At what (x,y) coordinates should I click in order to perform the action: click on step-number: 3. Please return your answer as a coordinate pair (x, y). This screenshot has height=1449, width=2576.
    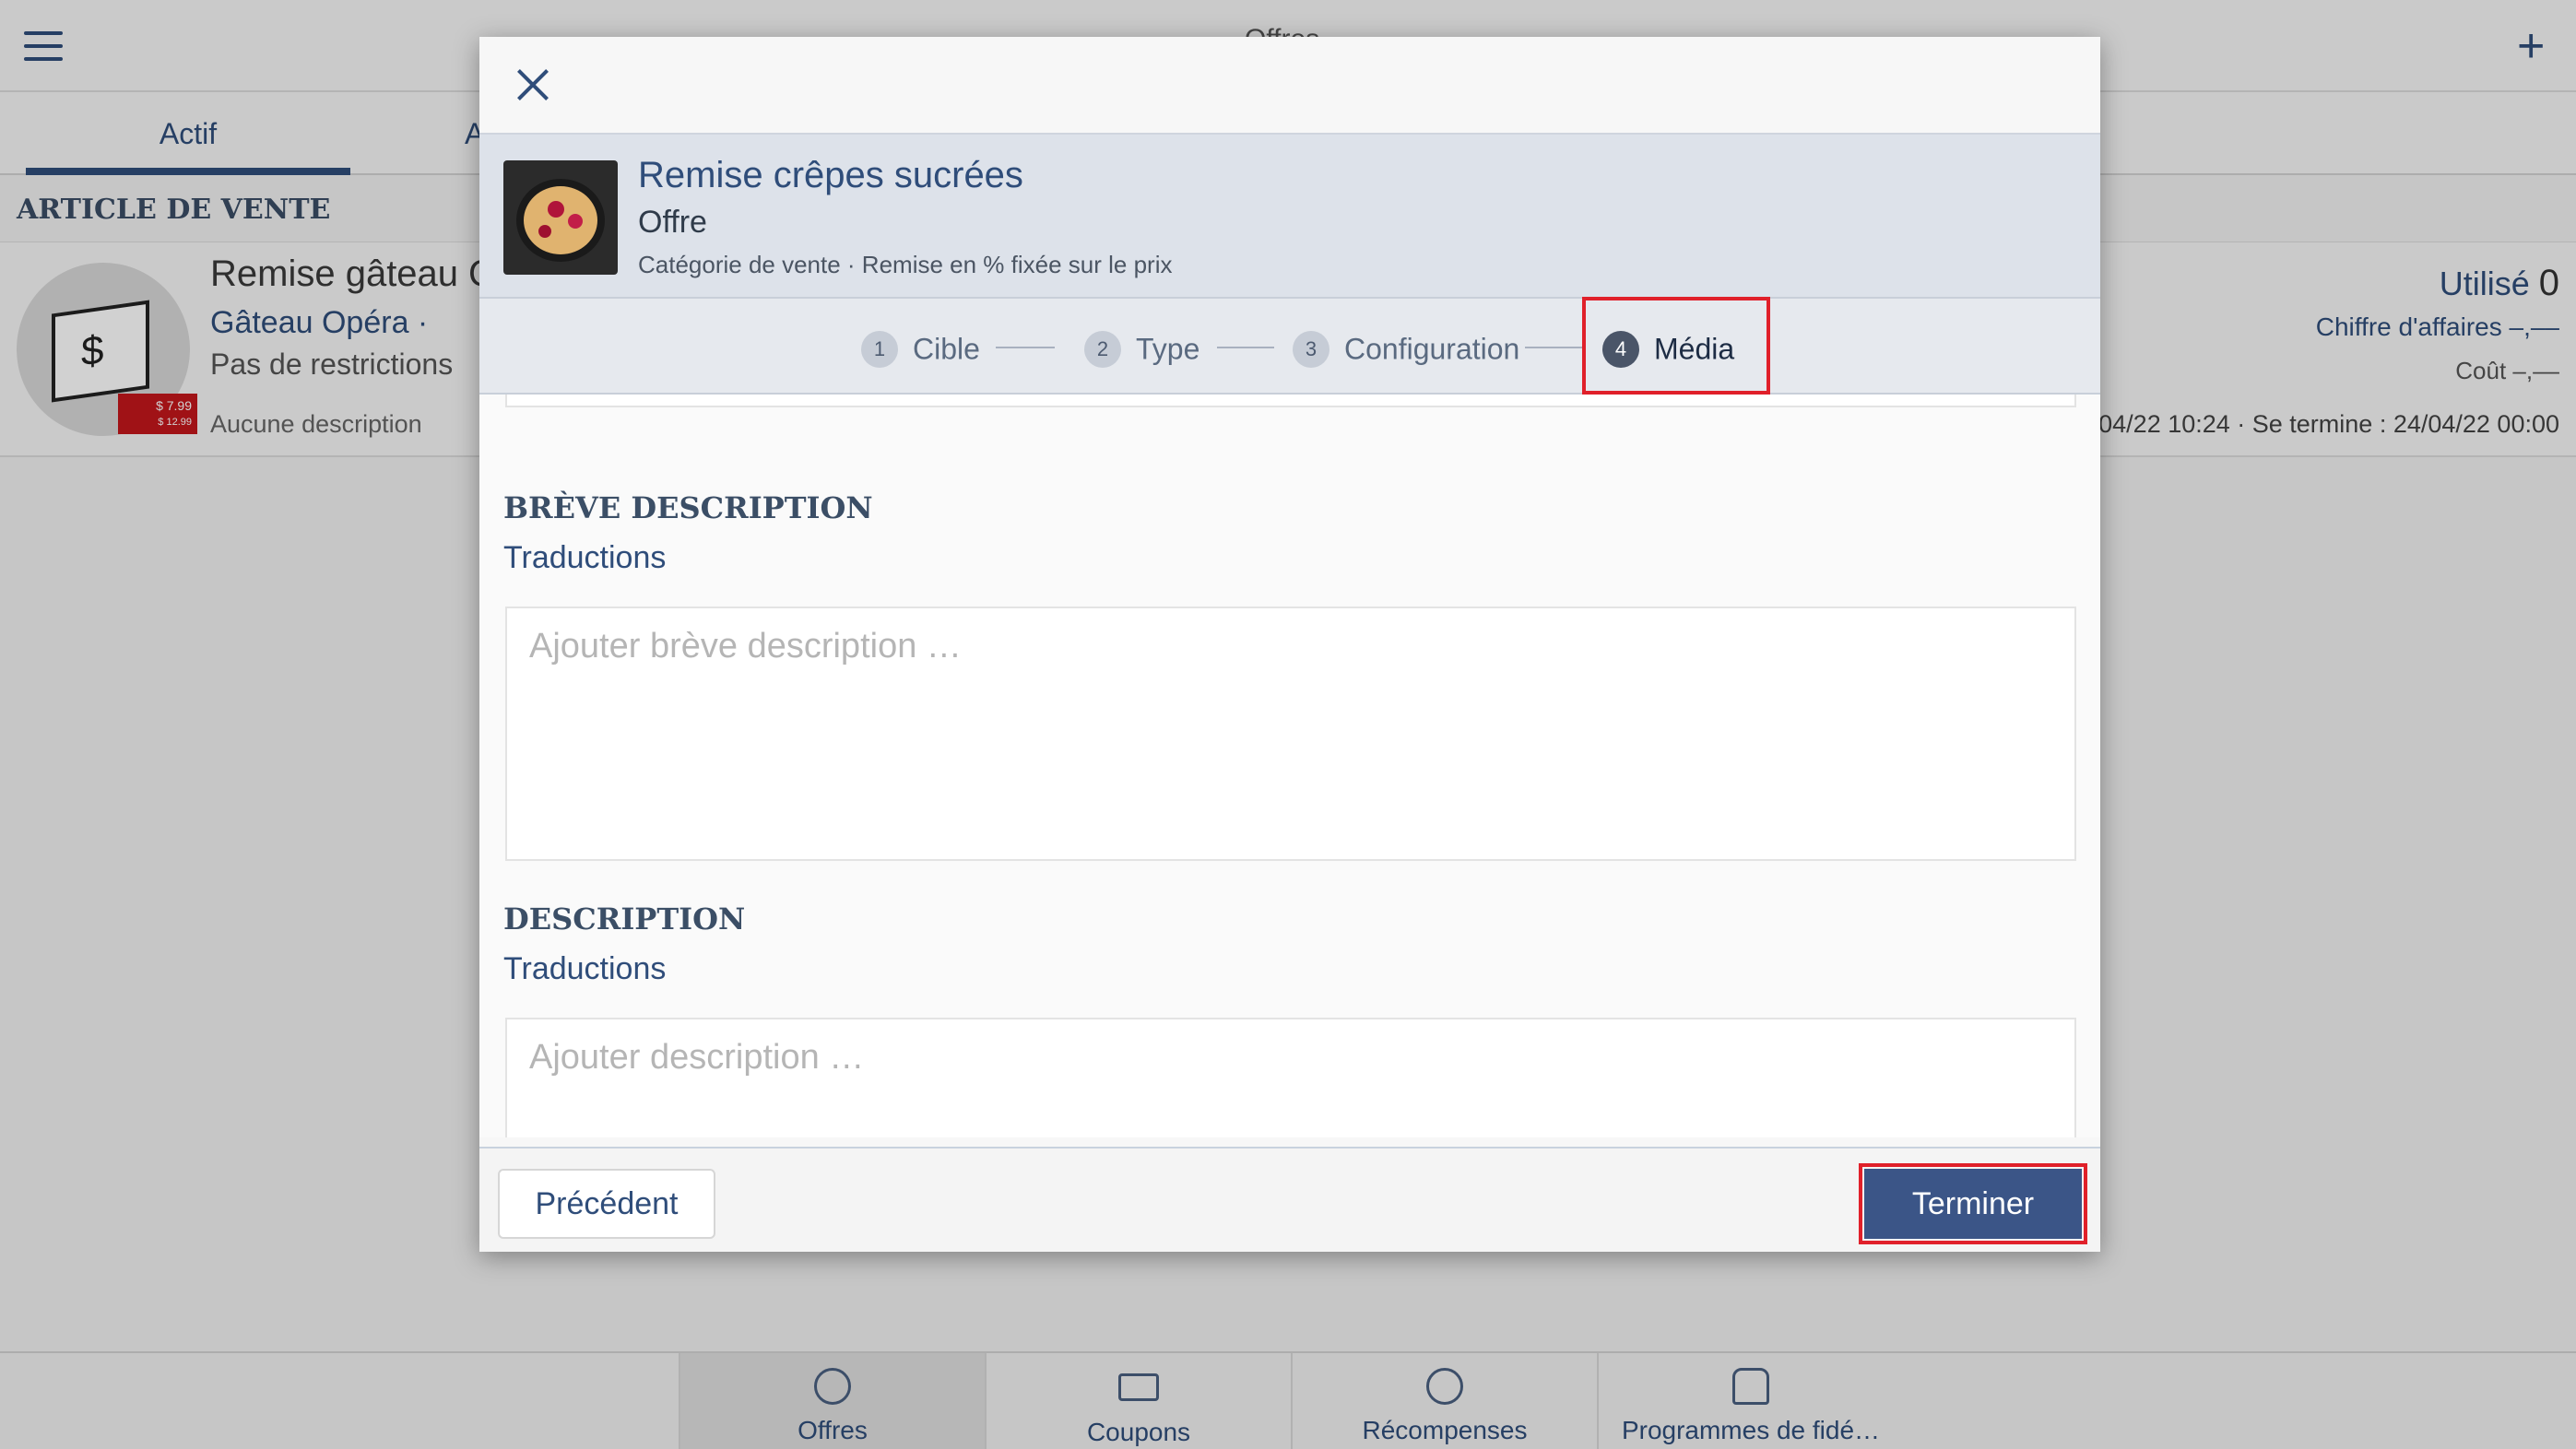
    Looking at the image, I should click on (1311, 349).